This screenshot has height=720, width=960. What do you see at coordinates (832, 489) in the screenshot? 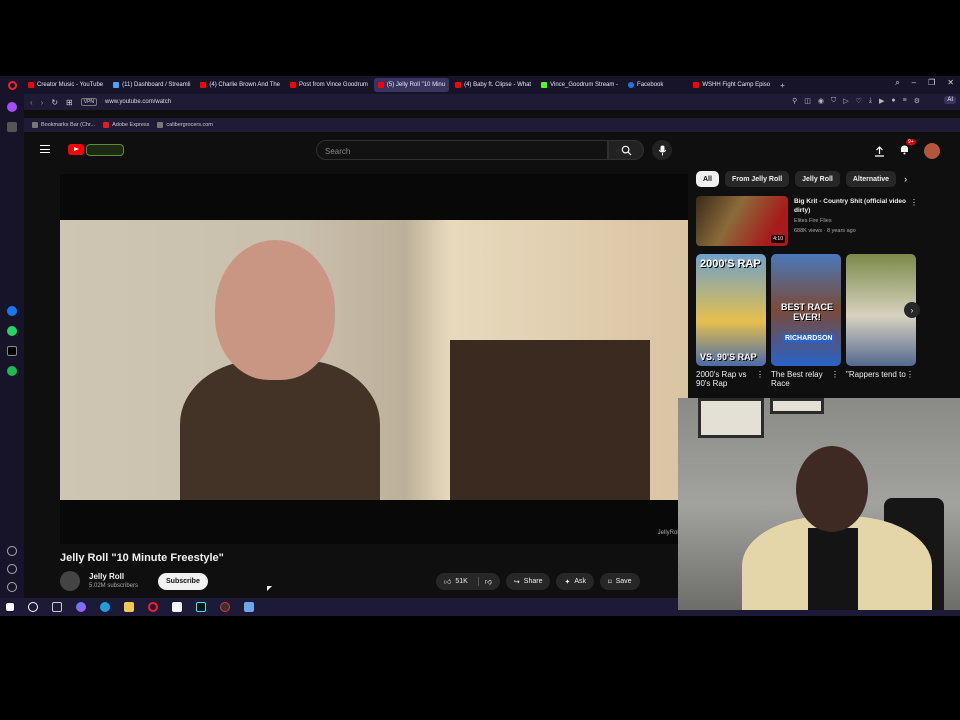
I see `streamer-head` at bounding box center [832, 489].